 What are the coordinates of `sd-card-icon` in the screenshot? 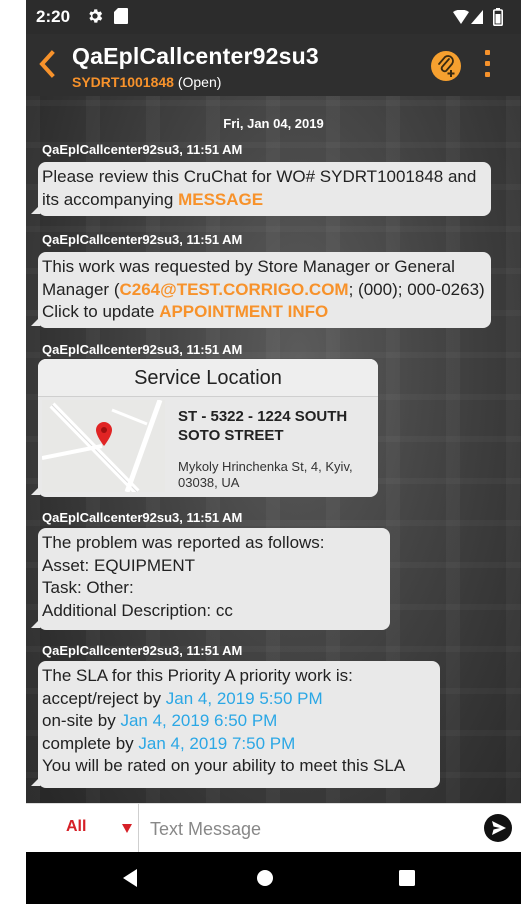 It's located at (121, 16).